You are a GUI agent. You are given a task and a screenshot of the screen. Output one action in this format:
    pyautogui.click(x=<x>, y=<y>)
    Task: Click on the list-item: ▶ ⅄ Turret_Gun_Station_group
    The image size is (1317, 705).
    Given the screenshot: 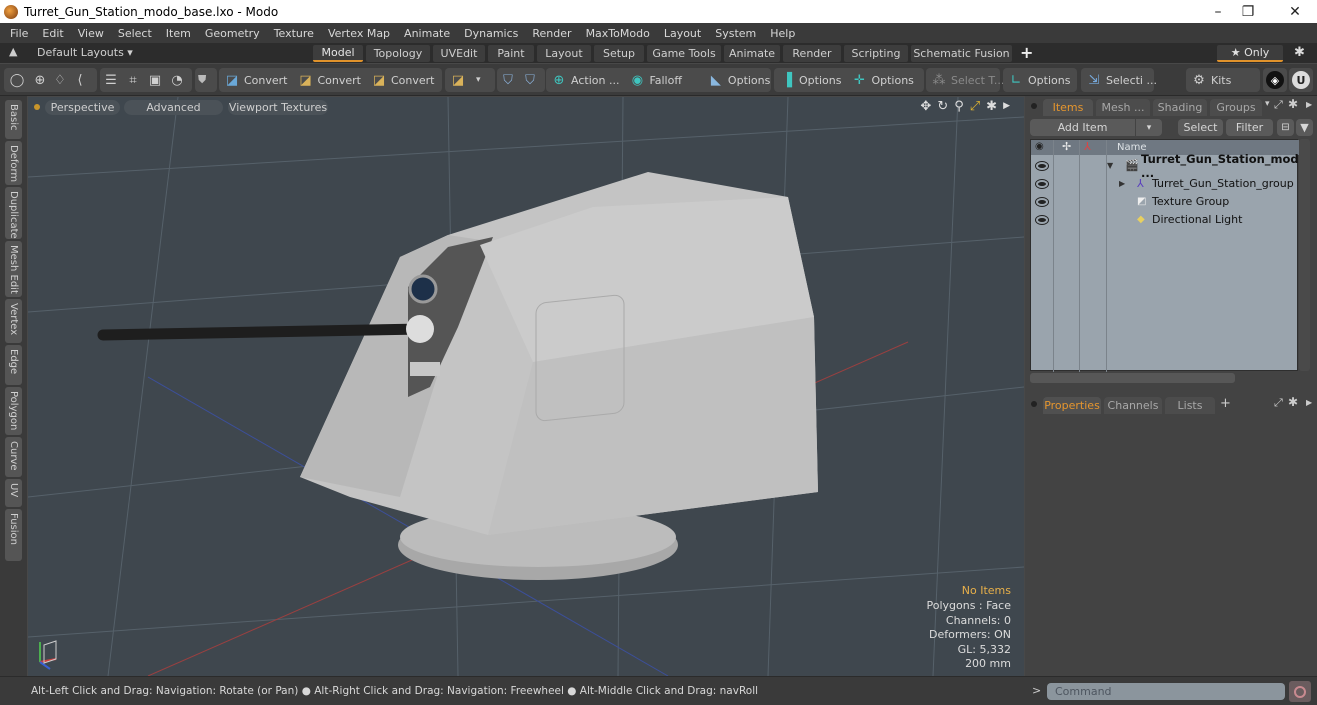 What is the action you would take?
    pyautogui.click(x=1165, y=183)
    